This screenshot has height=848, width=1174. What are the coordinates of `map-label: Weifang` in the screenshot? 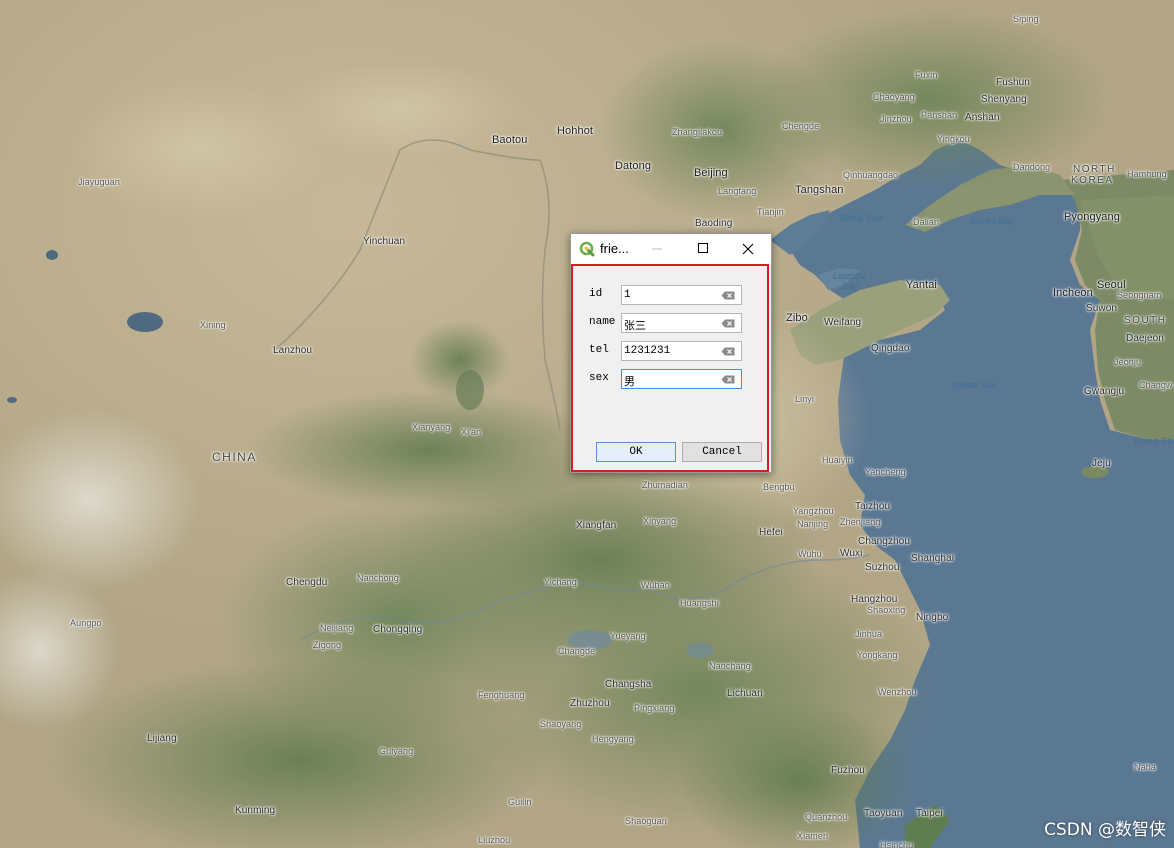 It's located at (843, 322).